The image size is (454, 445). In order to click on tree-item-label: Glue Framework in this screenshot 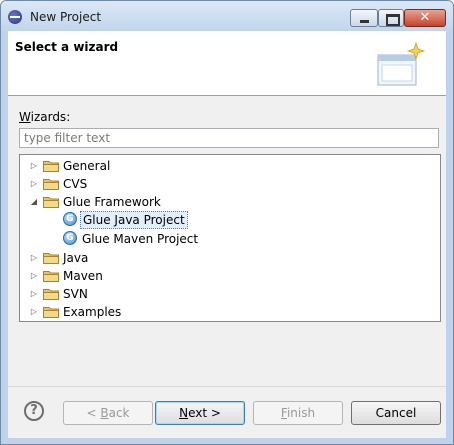, I will do `click(112, 202)`.